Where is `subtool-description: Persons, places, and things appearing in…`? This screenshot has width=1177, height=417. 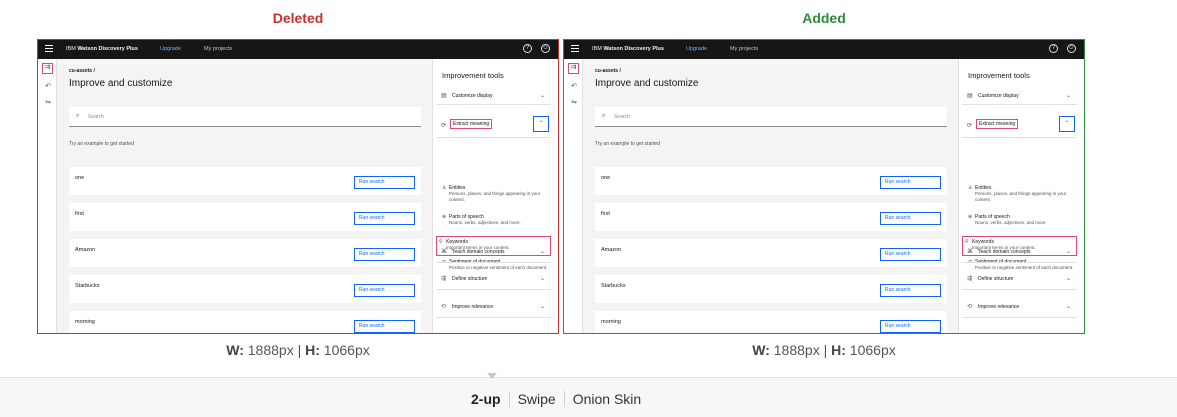 subtool-description: Persons, places, and things appearing in… is located at coordinates (1021, 196).